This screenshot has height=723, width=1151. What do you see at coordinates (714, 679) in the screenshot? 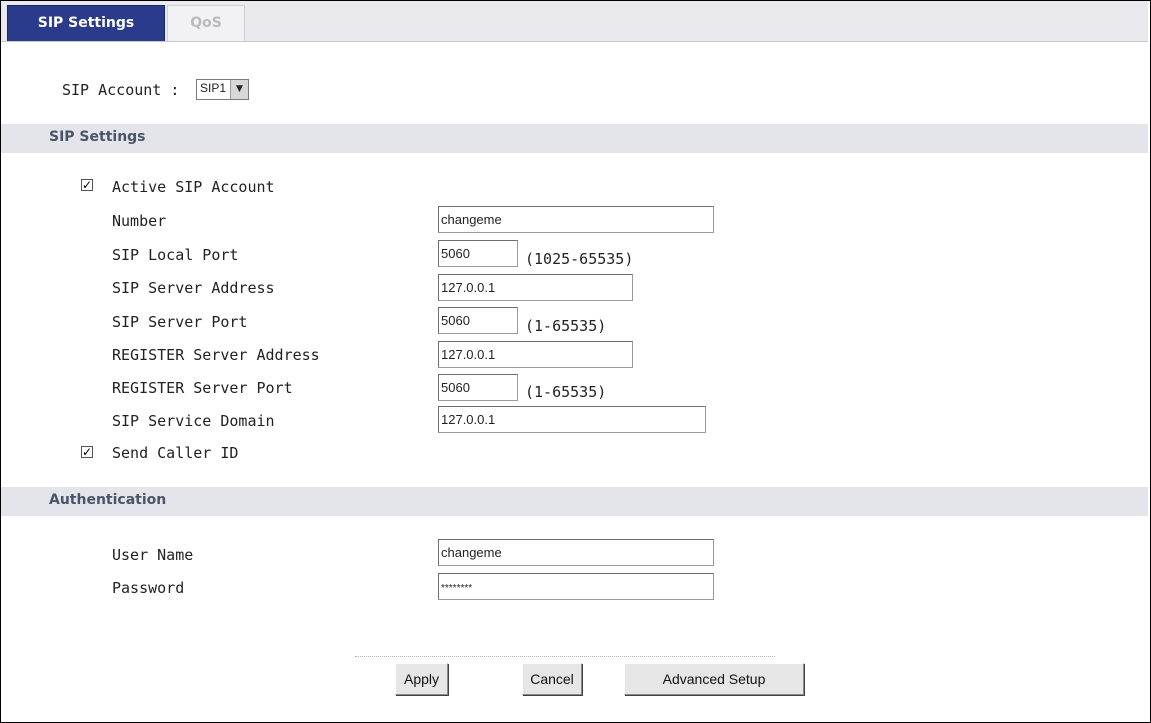
I see `advanced-setup-button: Advanced Setup` at bounding box center [714, 679].